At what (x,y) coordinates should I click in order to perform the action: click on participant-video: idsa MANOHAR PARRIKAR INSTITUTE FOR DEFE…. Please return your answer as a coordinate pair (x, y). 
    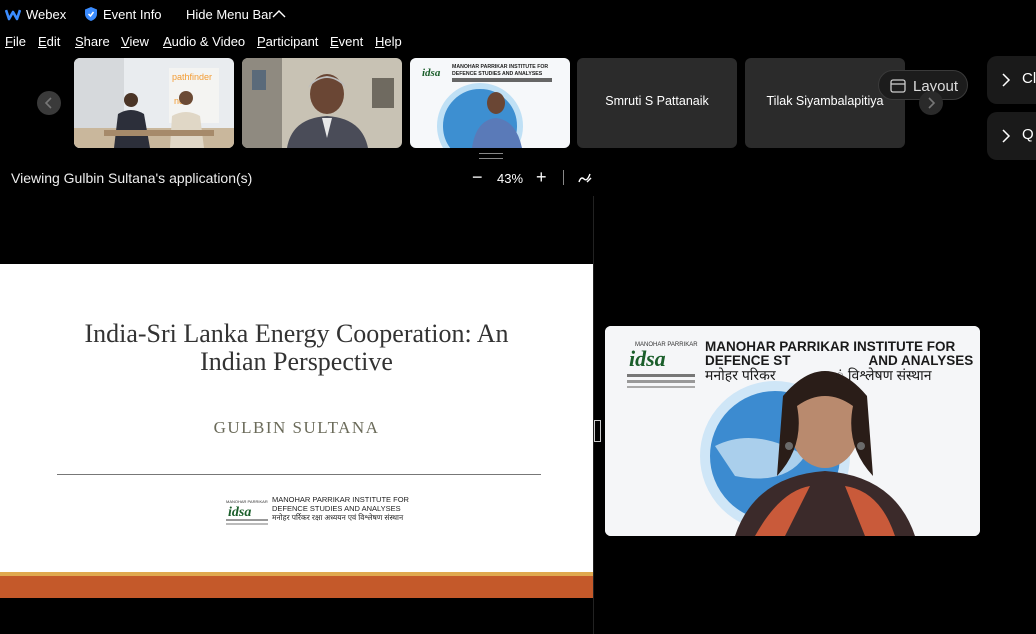
    Looking at the image, I should click on (490, 103).